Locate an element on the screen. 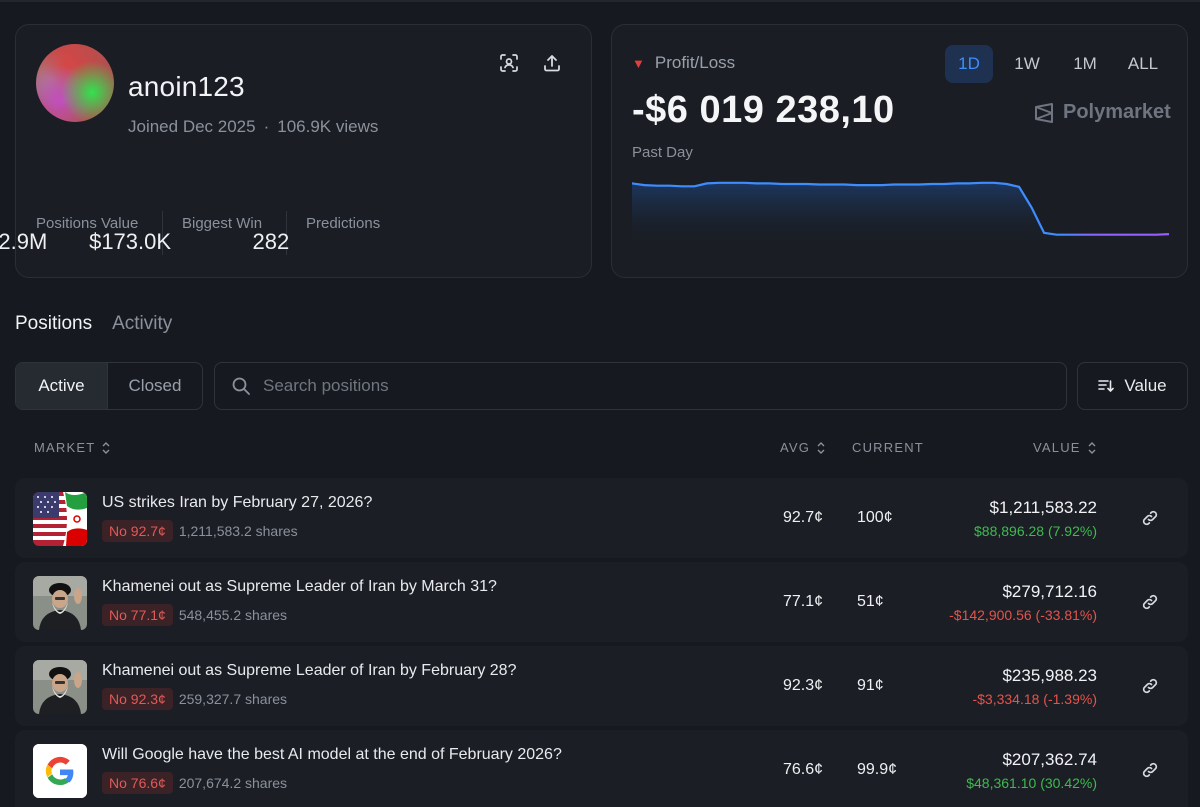 The height and width of the screenshot is (807, 1200). view-tabs: Positions Activity is located at coordinates (93, 324).